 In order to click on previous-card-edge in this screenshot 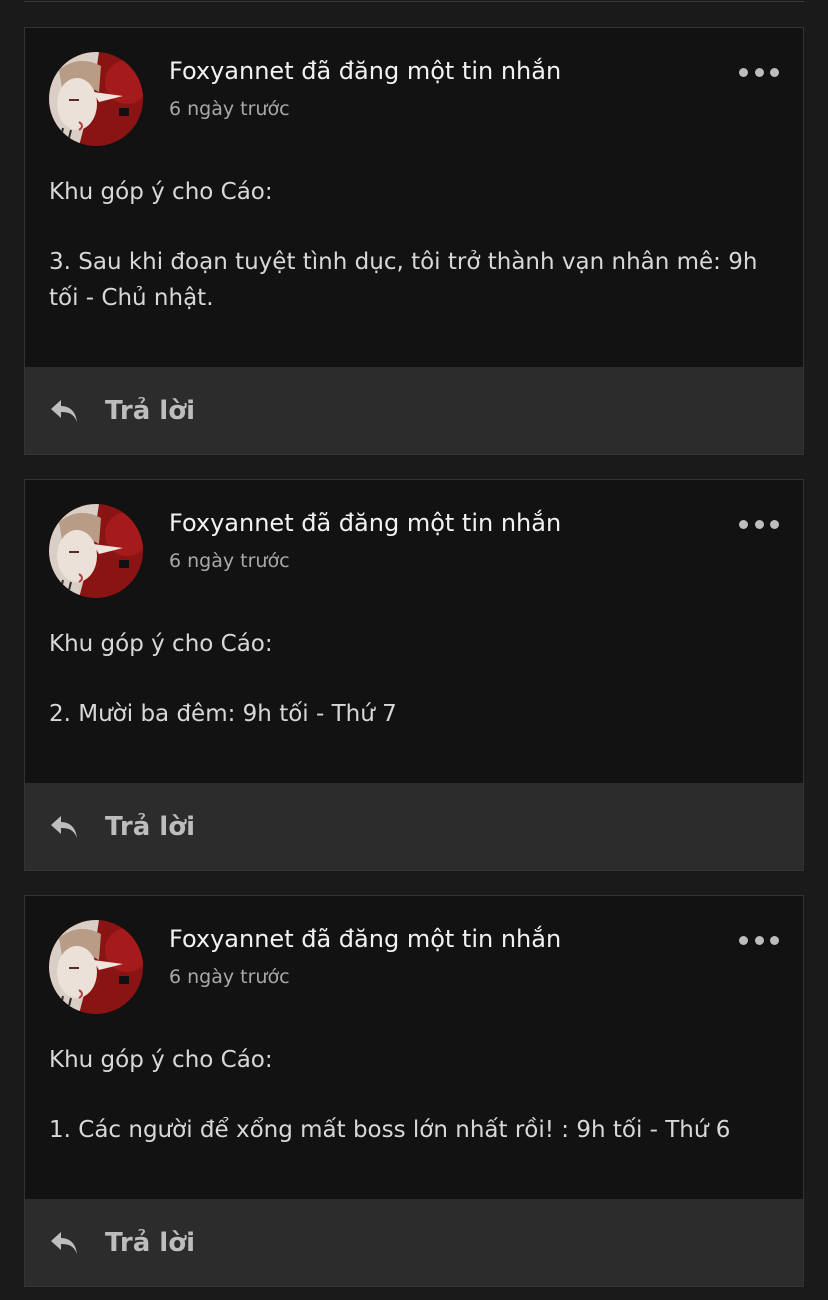, I will do `click(414, 1)`.